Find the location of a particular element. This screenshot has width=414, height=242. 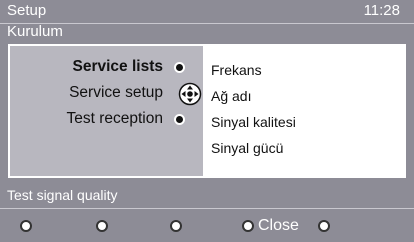

submenu-item-network-name: Ağ adı is located at coordinates (231, 96).